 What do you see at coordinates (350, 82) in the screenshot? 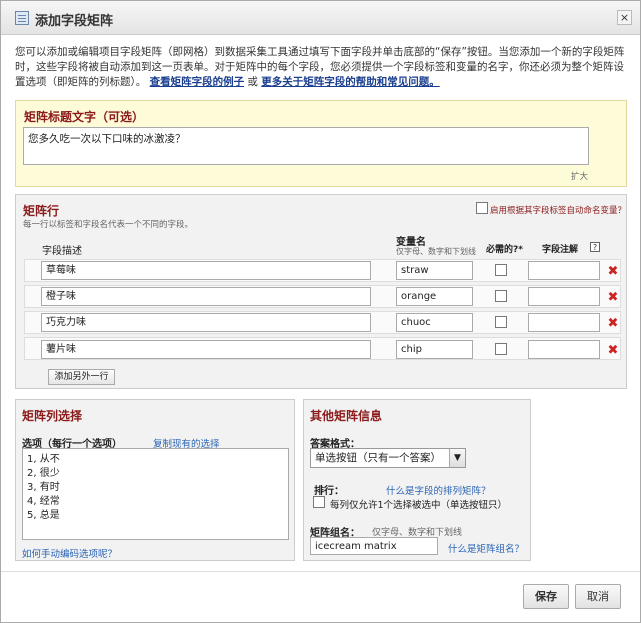
I see `help-faq-link: 更多关于矩阵字段的帮助和常见问题。` at bounding box center [350, 82].